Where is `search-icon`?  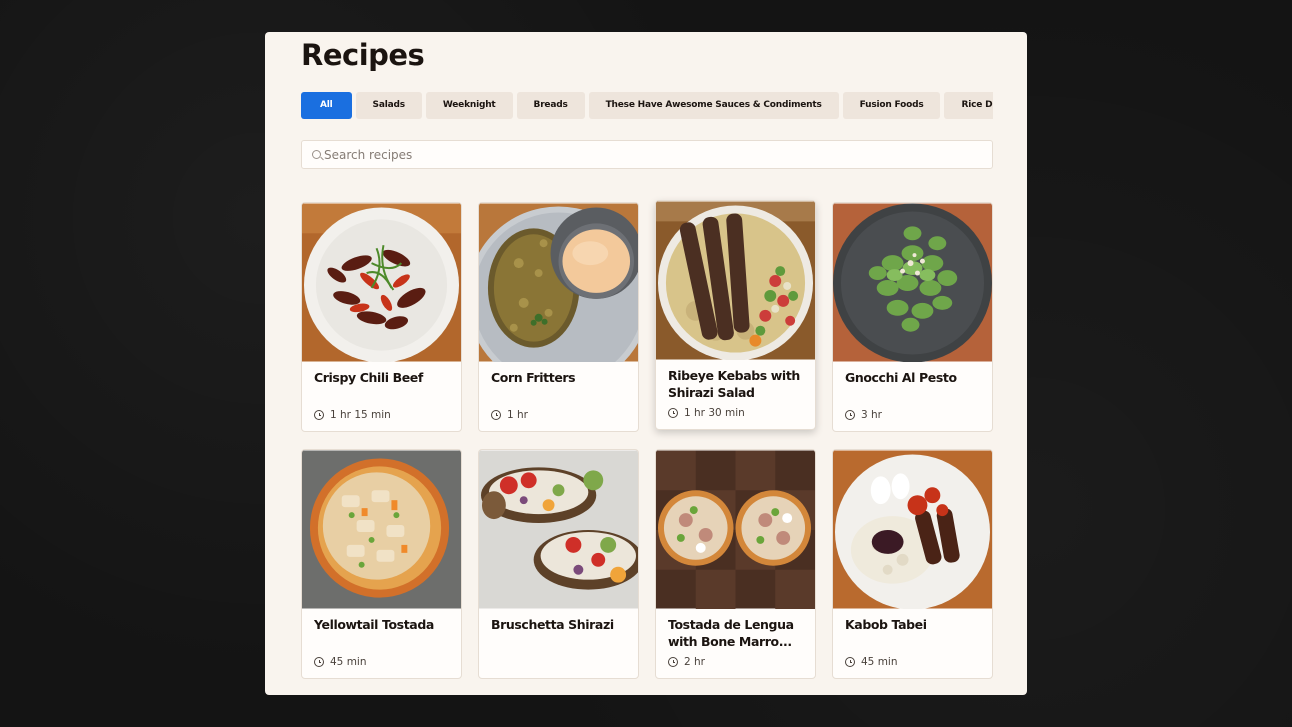 search-icon is located at coordinates (316, 154).